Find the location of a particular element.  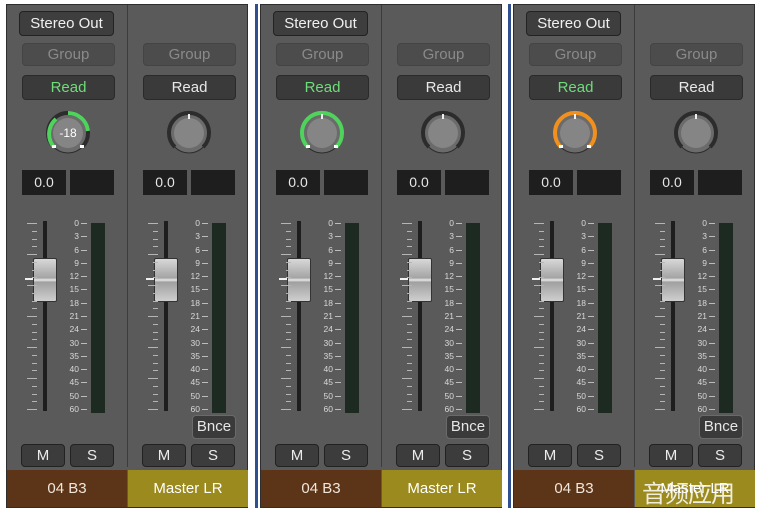

meter-scale-label: 6 is located at coordinates (451, 249).